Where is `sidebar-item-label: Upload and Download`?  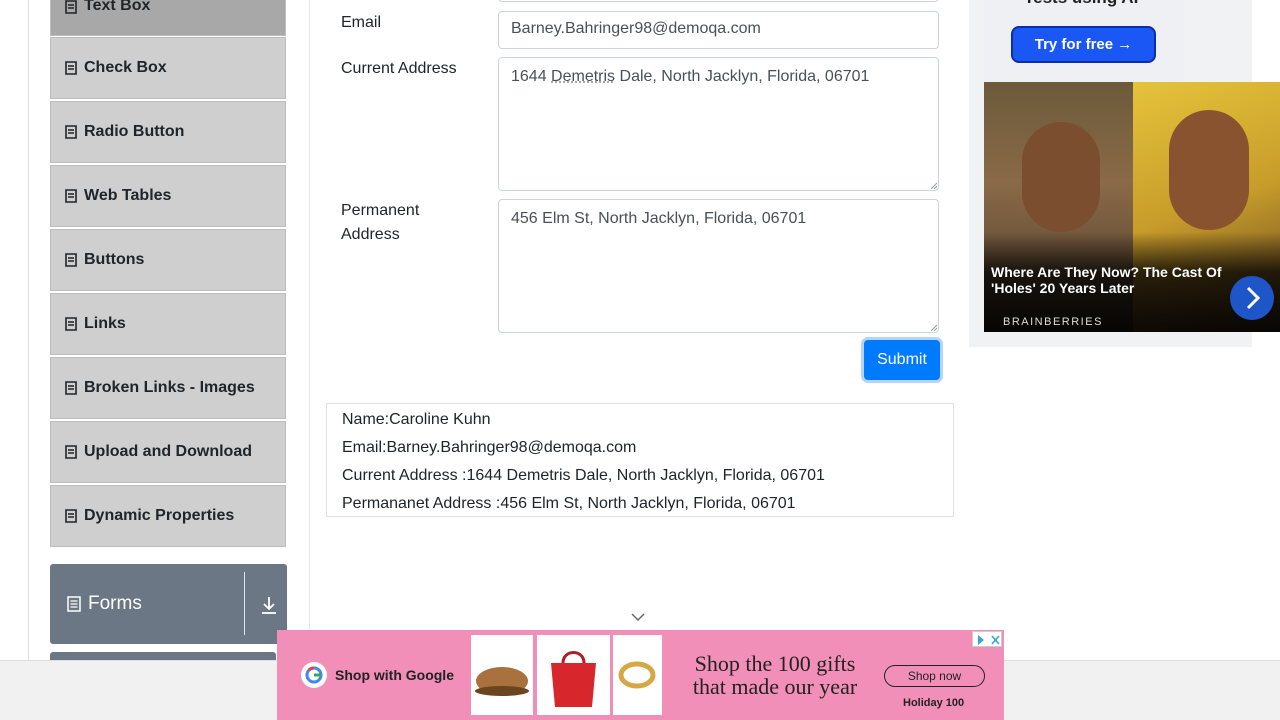 sidebar-item-label: Upload and Download is located at coordinates (168, 451).